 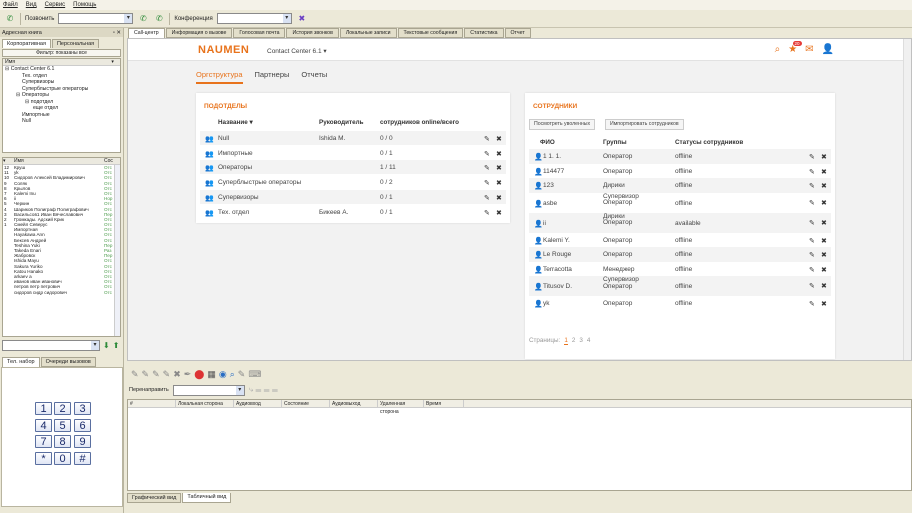 I want to click on column-state: Состояние, so click(x=306, y=403).